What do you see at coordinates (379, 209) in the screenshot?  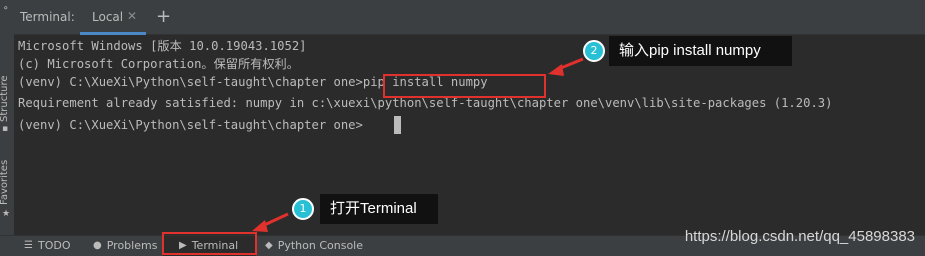 I see `step-1-callout: 打开Terminal` at bounding box center [379, 209].